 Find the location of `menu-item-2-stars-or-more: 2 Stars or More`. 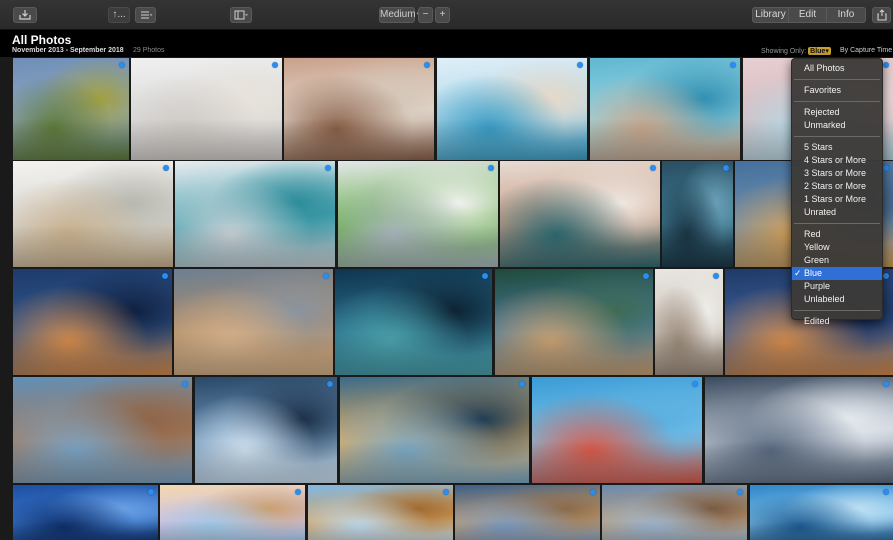

menu-item-2-stars-or-more: 2 Stars or More is located at coordinates (837, 186).